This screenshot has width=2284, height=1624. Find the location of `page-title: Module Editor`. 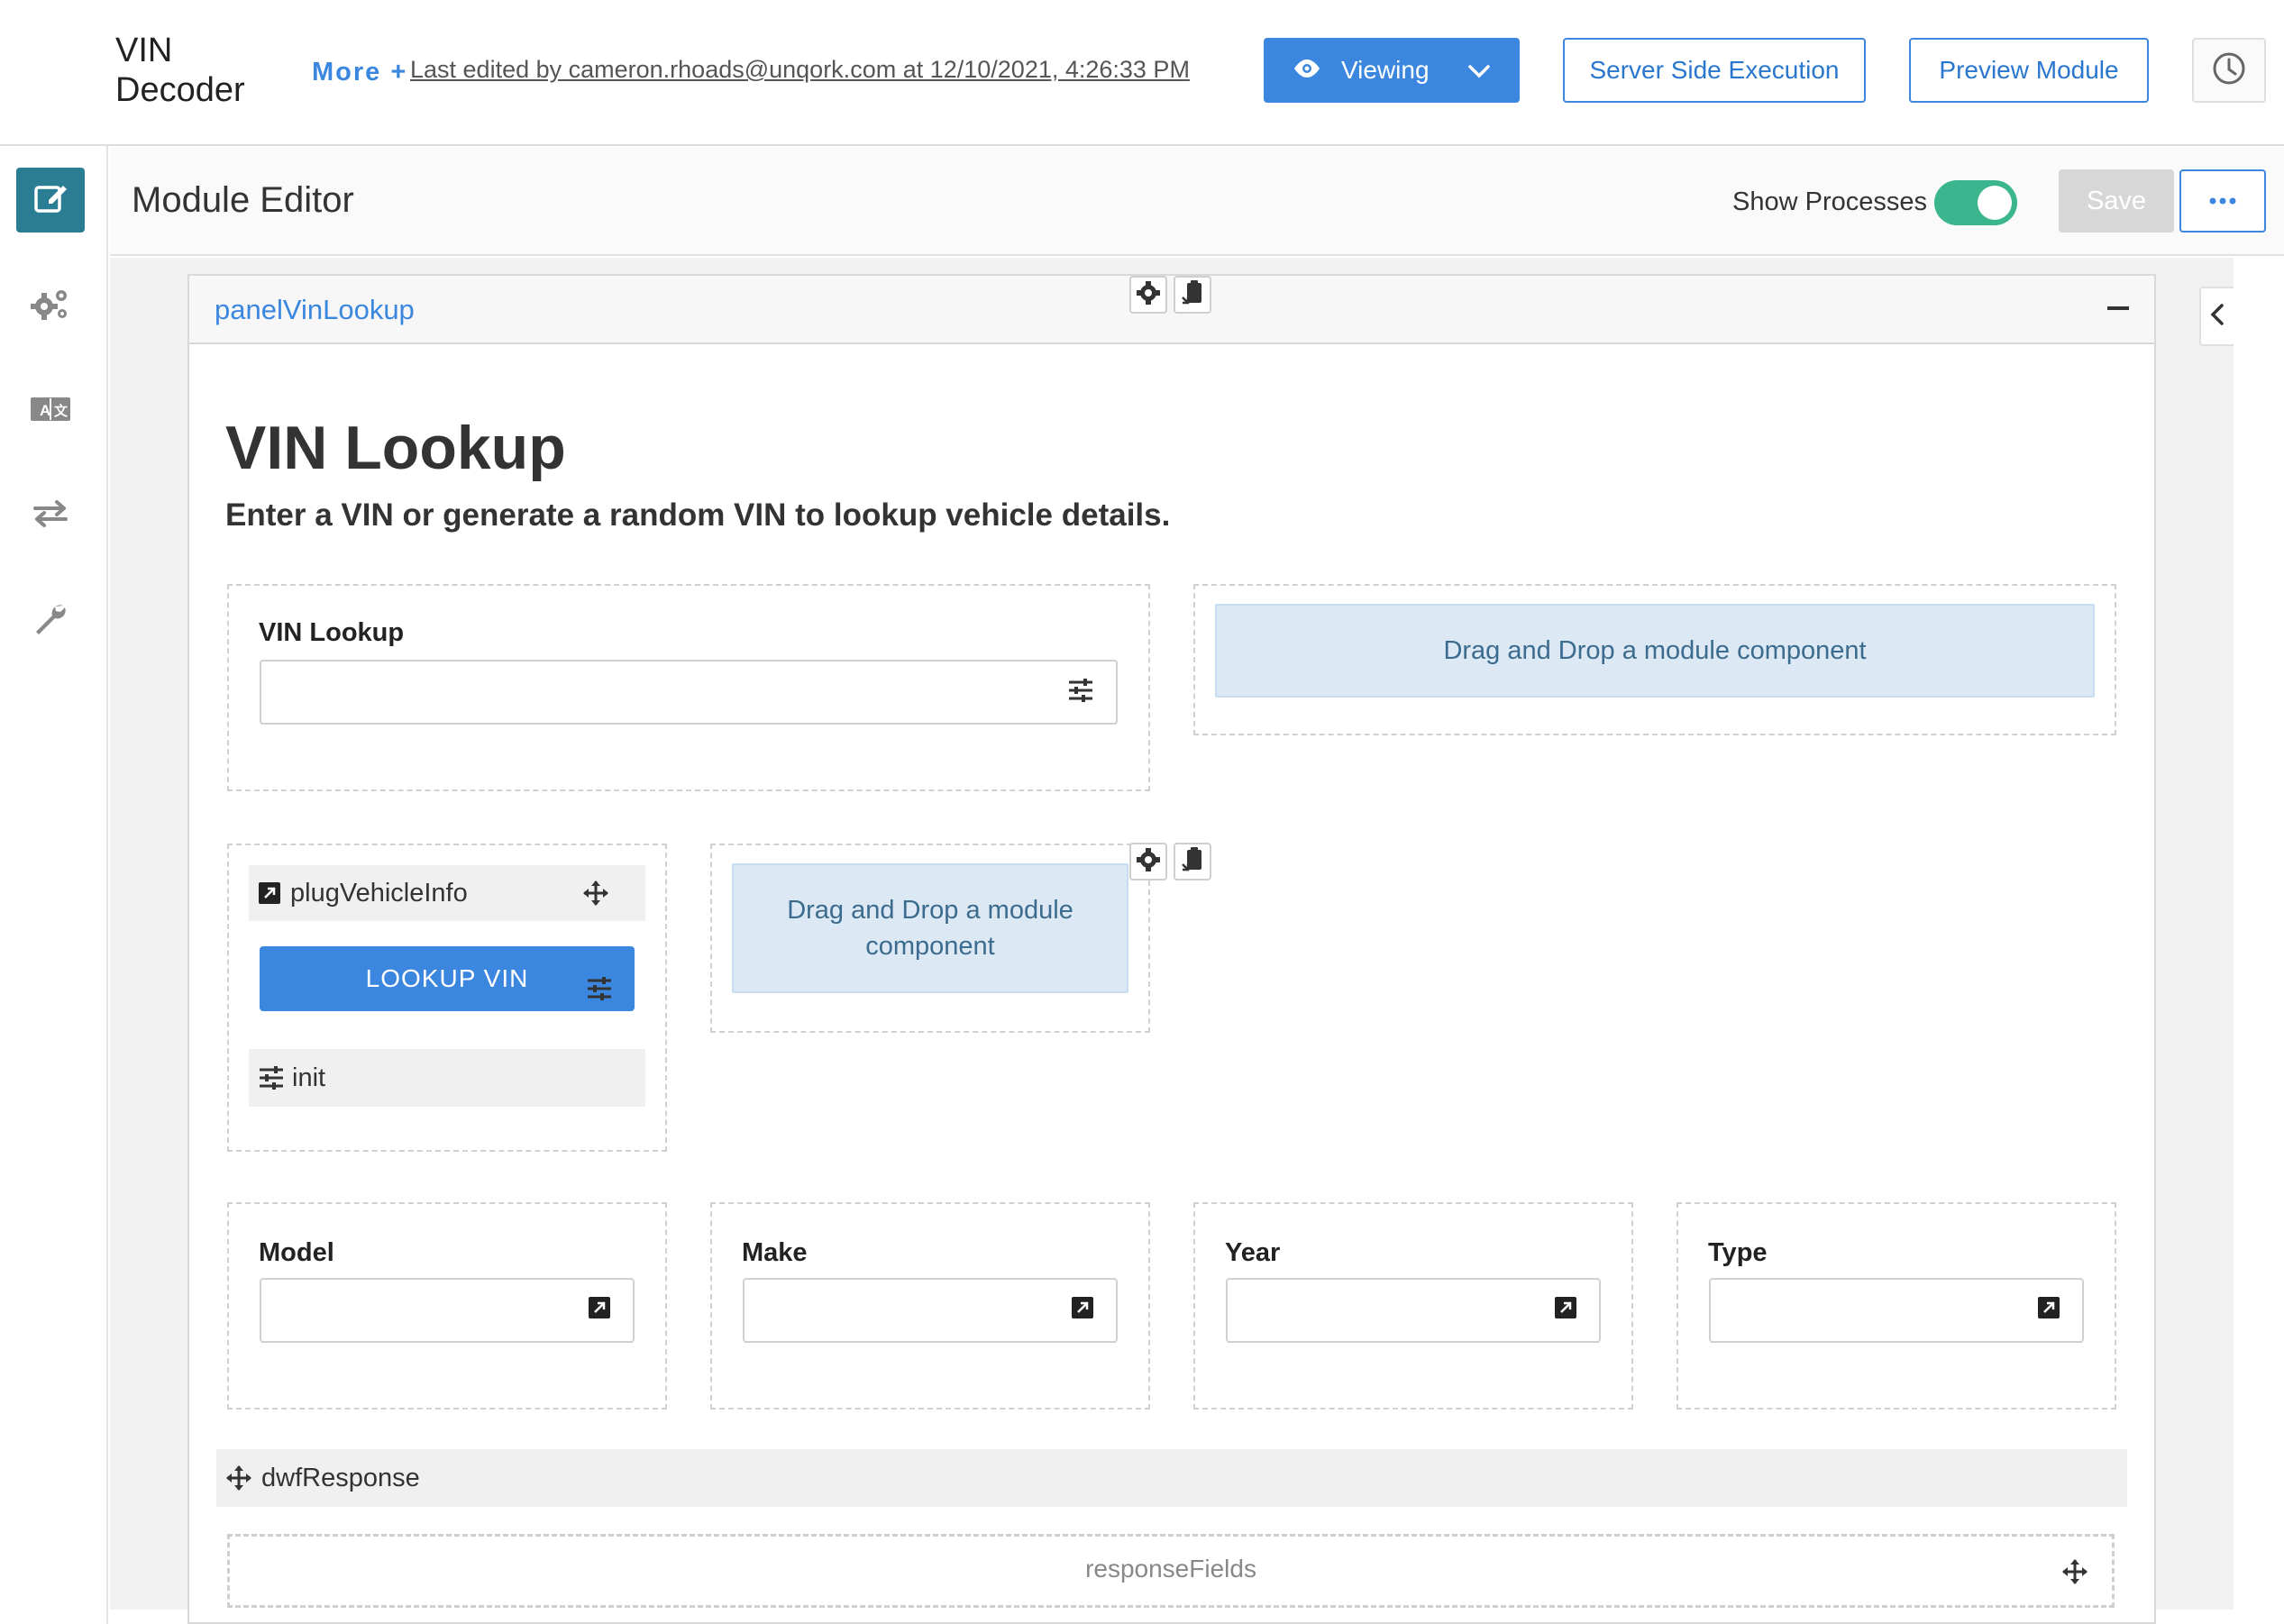

page-title: Module Editor is located at coordinates (243, 200).